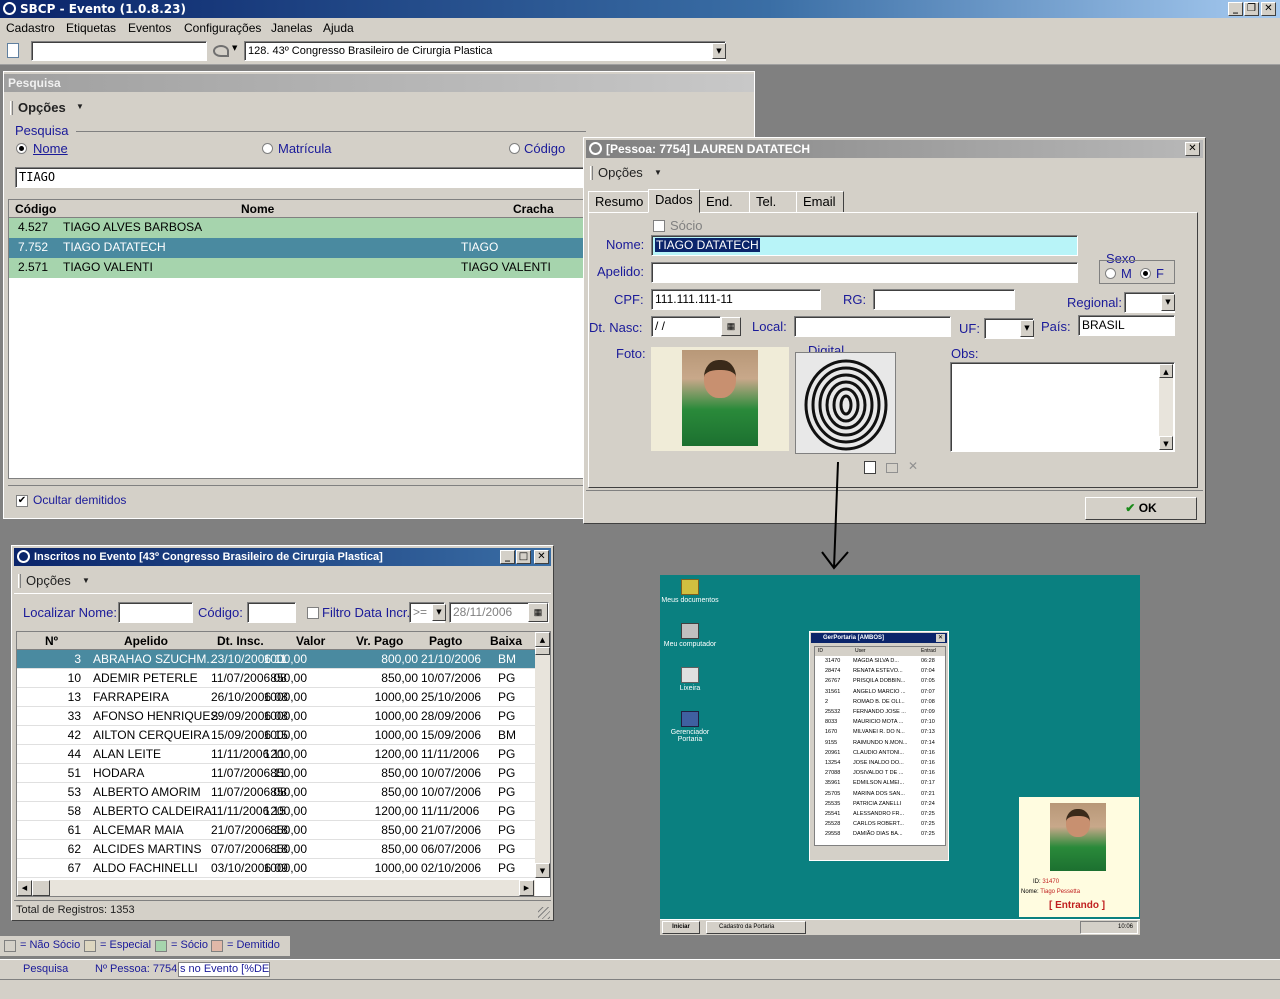 The height and width of the screenshot is (999, 1280). Describe the element at coordinates (1166, 407) in the screenshot. I see `obs-scrollbar: ▲ ▼` at that location.